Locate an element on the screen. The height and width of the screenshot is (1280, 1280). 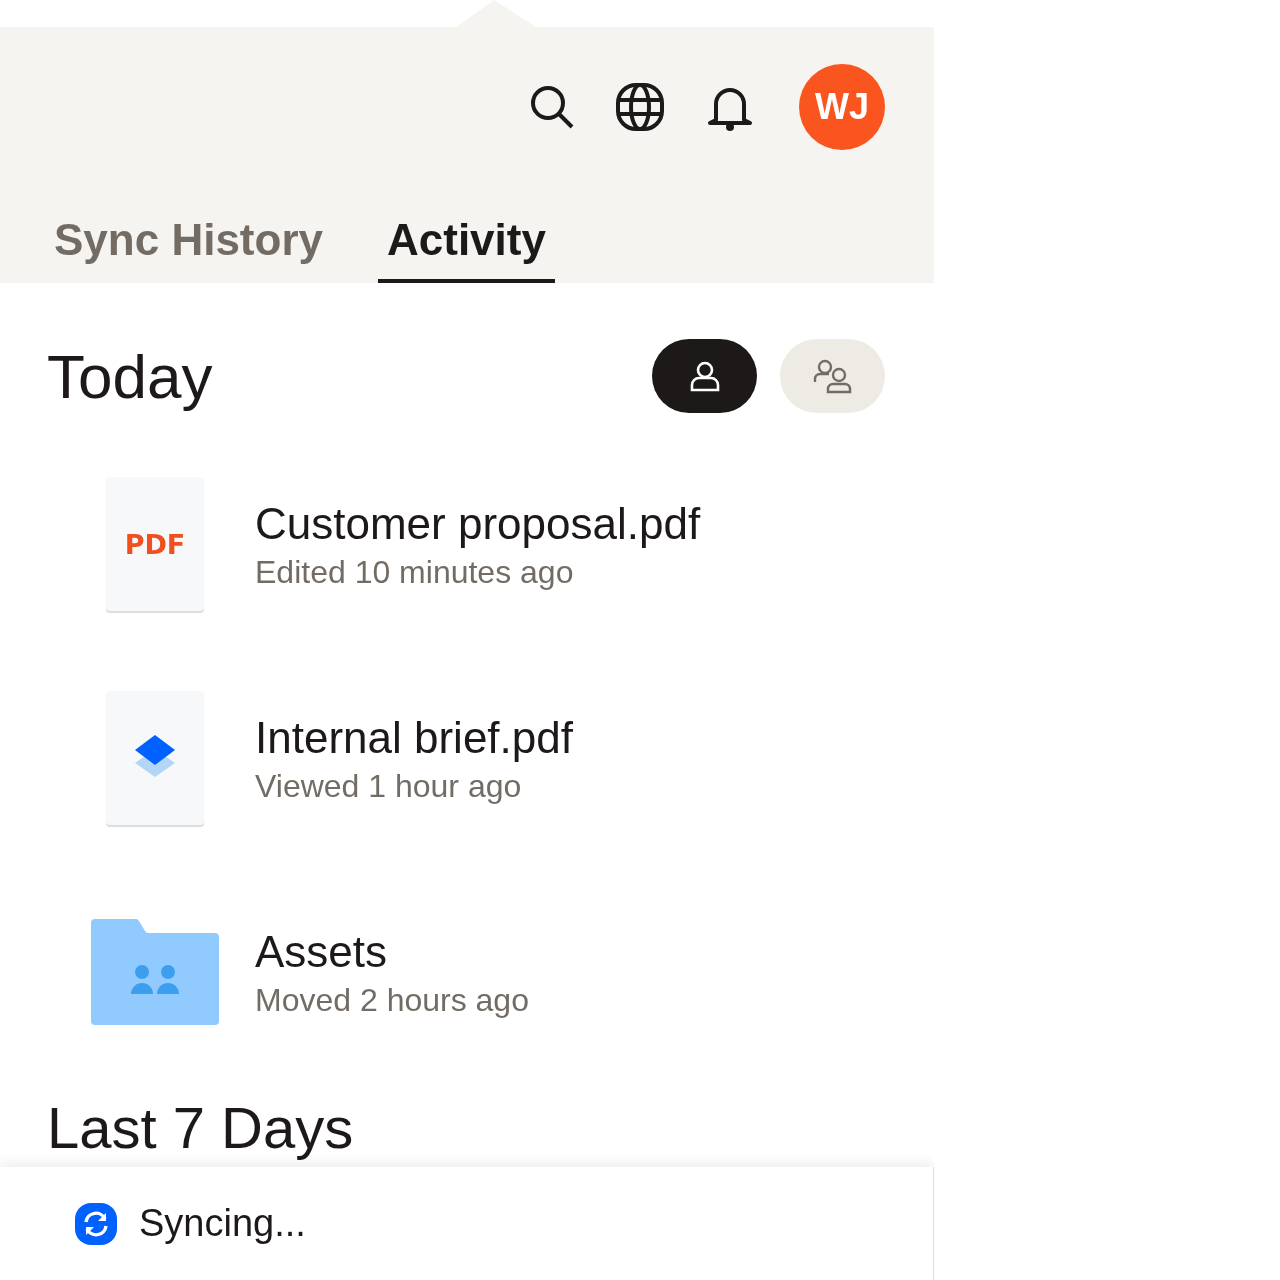
section-title: Last 7 Days is located at coordinates (201, 1128).